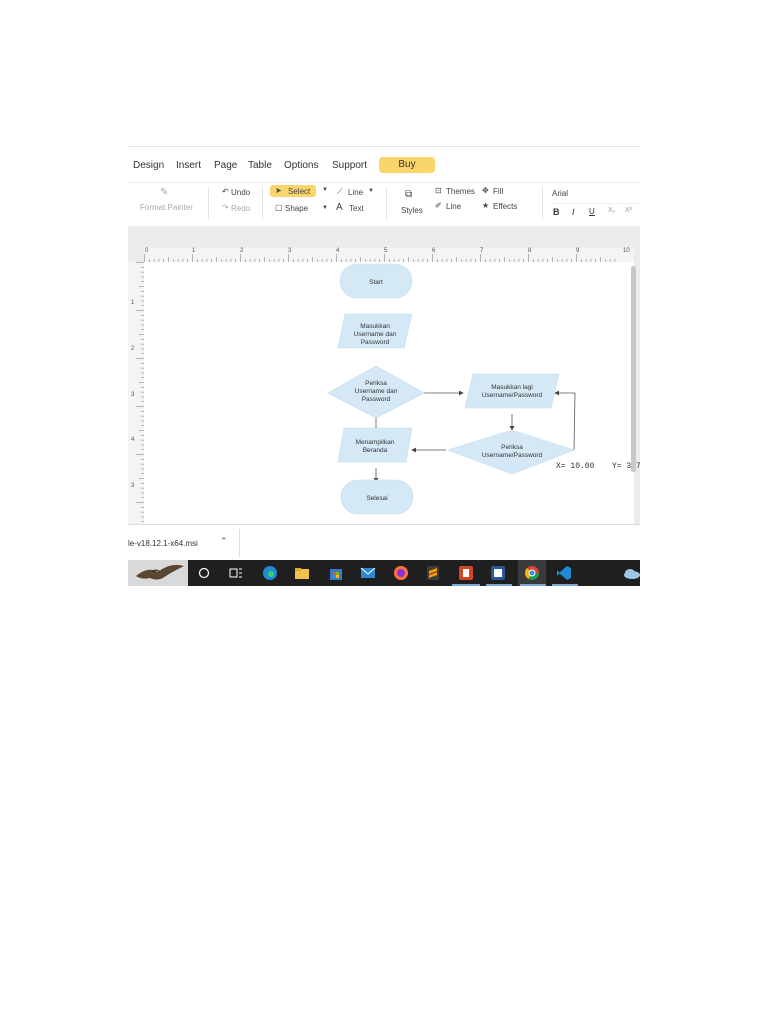 This screenshot has height=1024, width=768. Describe the element at coordinates (375, 342) in the screenshot. I see `input-label: Password` at that location.